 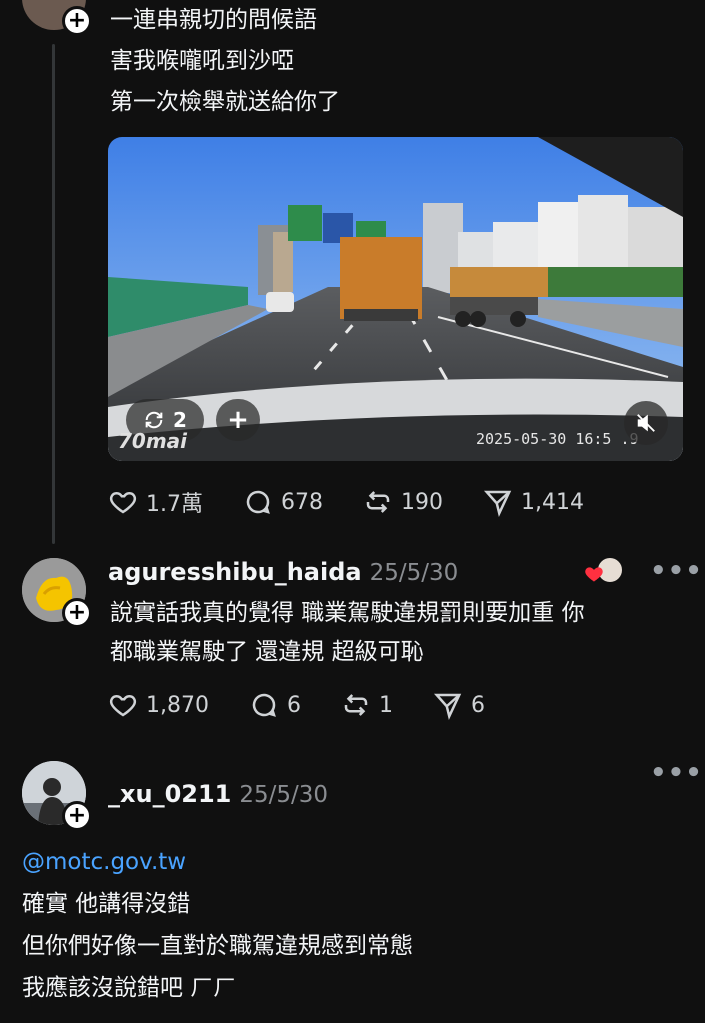 What do you see at coordinates (316, 705) in the screenshot?
I see `reply-actions: 1,870 6 1 6` at bounding box center [316, 705].